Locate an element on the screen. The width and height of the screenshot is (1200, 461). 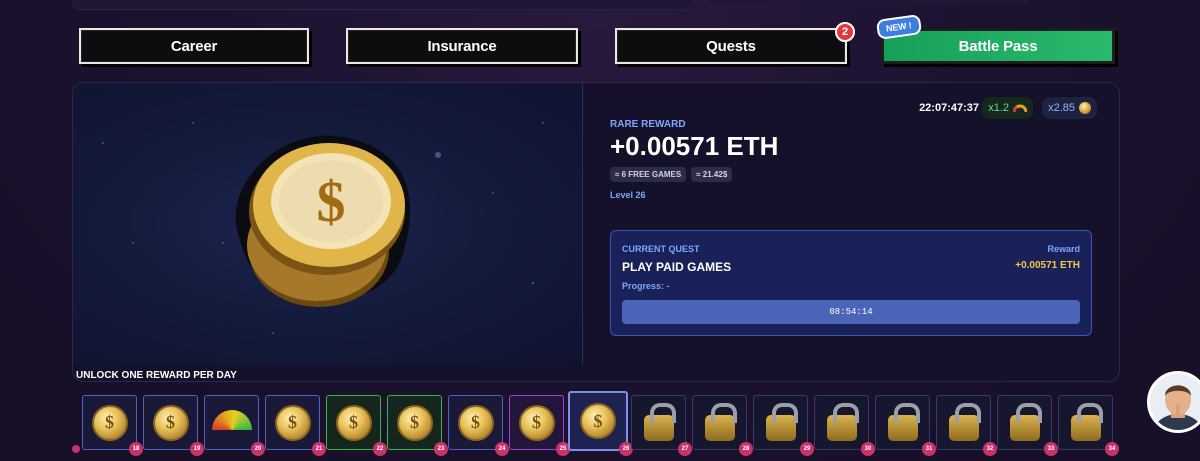
daily-track-title: UNLOCK ONE REWARD PER DAY is located at coordinates (156, 375).